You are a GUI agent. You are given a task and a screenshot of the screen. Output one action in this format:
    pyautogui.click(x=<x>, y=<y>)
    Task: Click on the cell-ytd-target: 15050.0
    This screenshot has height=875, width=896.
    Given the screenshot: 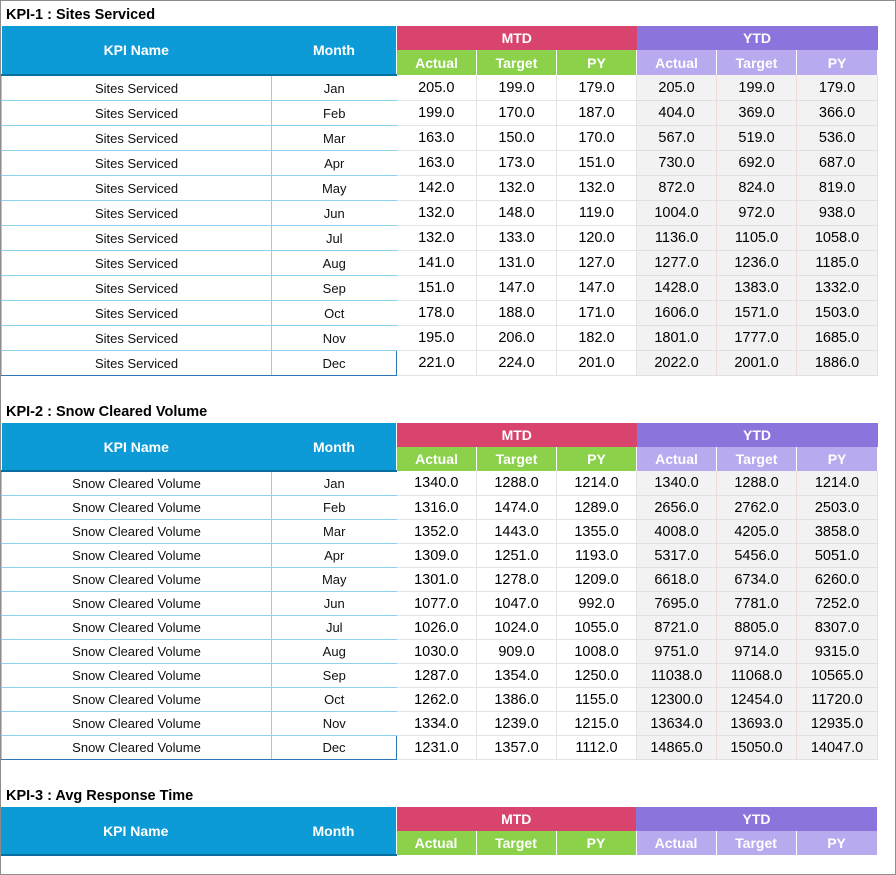 What is the action you would take?
    pyautogui.click(x=757, y=747)
    